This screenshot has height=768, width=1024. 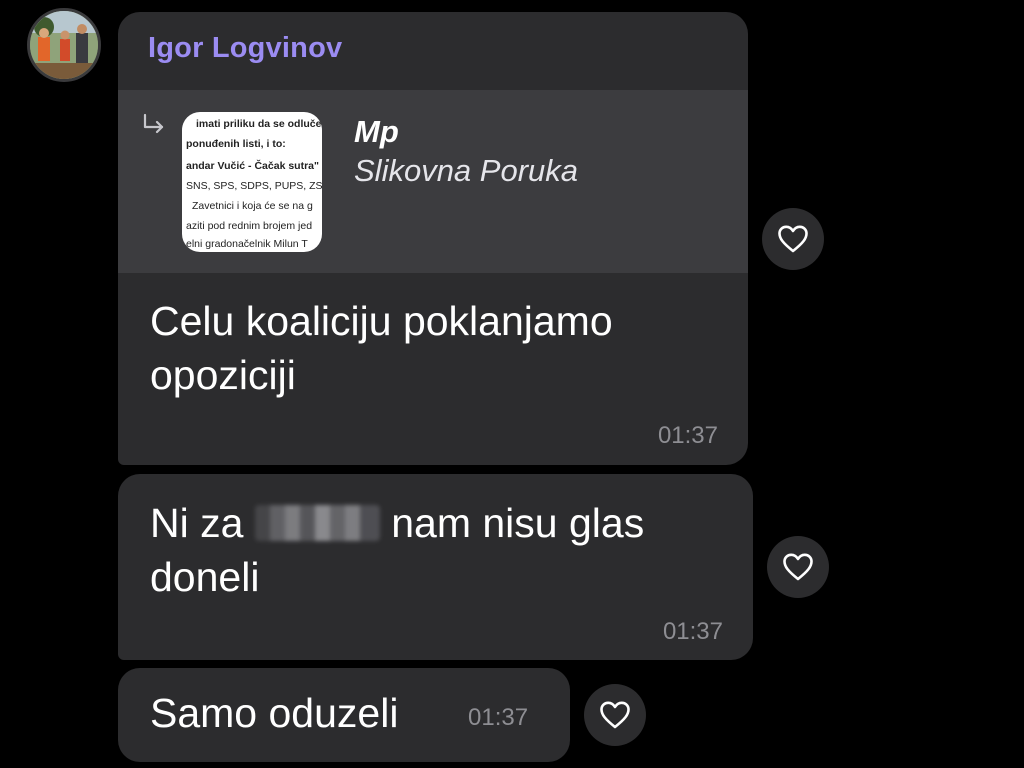 What do you see at coordinates (153, 123) in the screenshot?
I see `reply-arrow-icon` at bounding box center [153, 123].